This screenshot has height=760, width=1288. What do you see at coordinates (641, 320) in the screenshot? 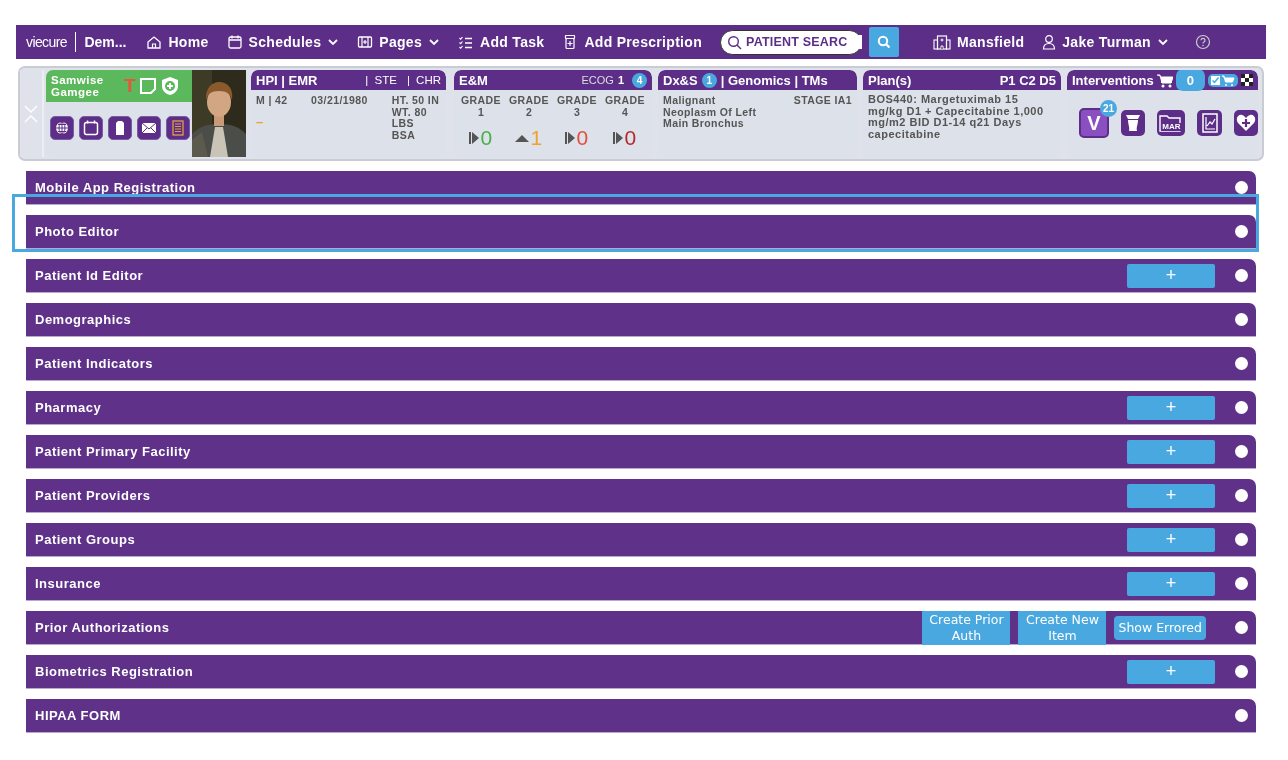
I see `section-header: Demographics` at bounding box center [641, 320].